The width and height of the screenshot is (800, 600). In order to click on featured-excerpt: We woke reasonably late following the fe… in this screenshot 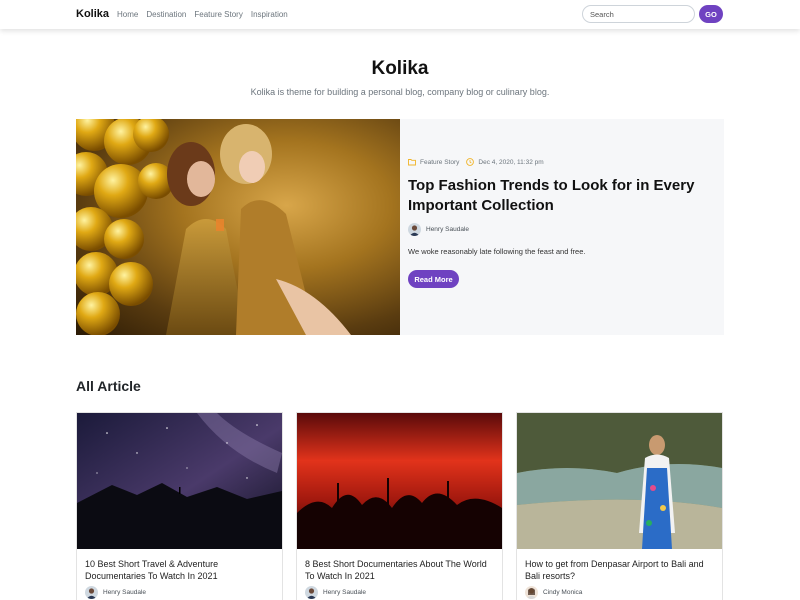, I will do `click(497, 251)`.